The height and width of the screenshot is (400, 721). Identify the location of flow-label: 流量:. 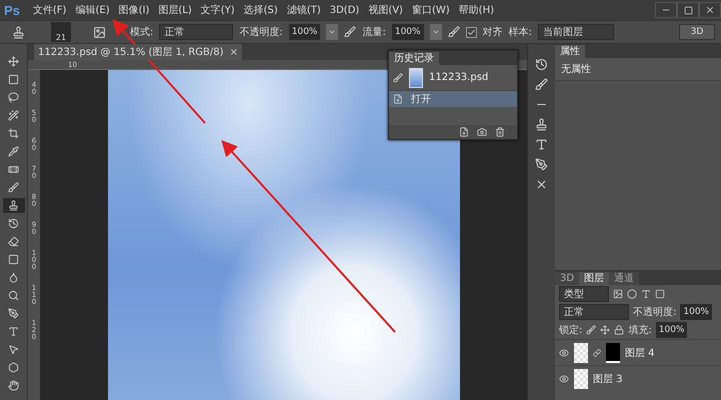
(374, 32).